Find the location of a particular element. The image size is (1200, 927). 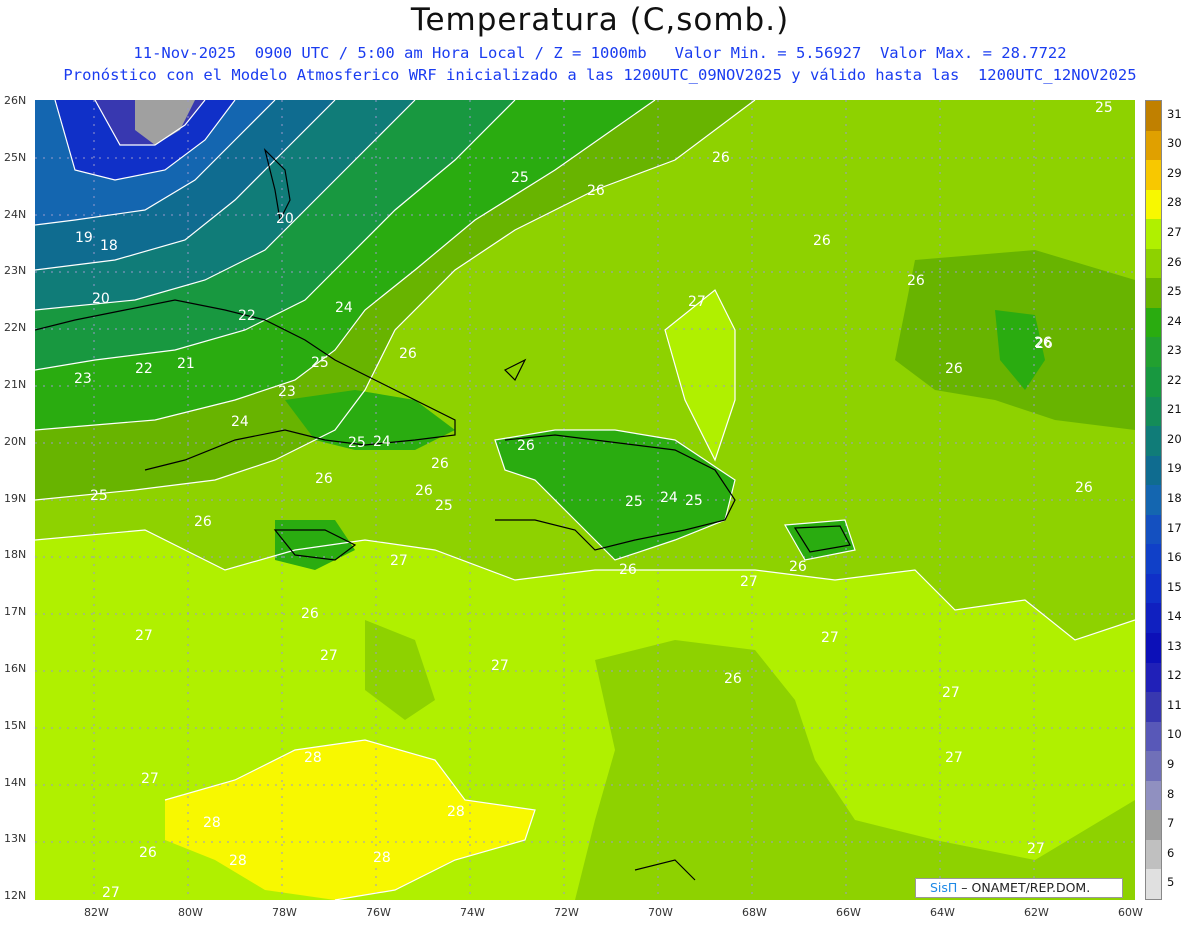

colorbar-level: 20 is located at coordinates (1174, 438).